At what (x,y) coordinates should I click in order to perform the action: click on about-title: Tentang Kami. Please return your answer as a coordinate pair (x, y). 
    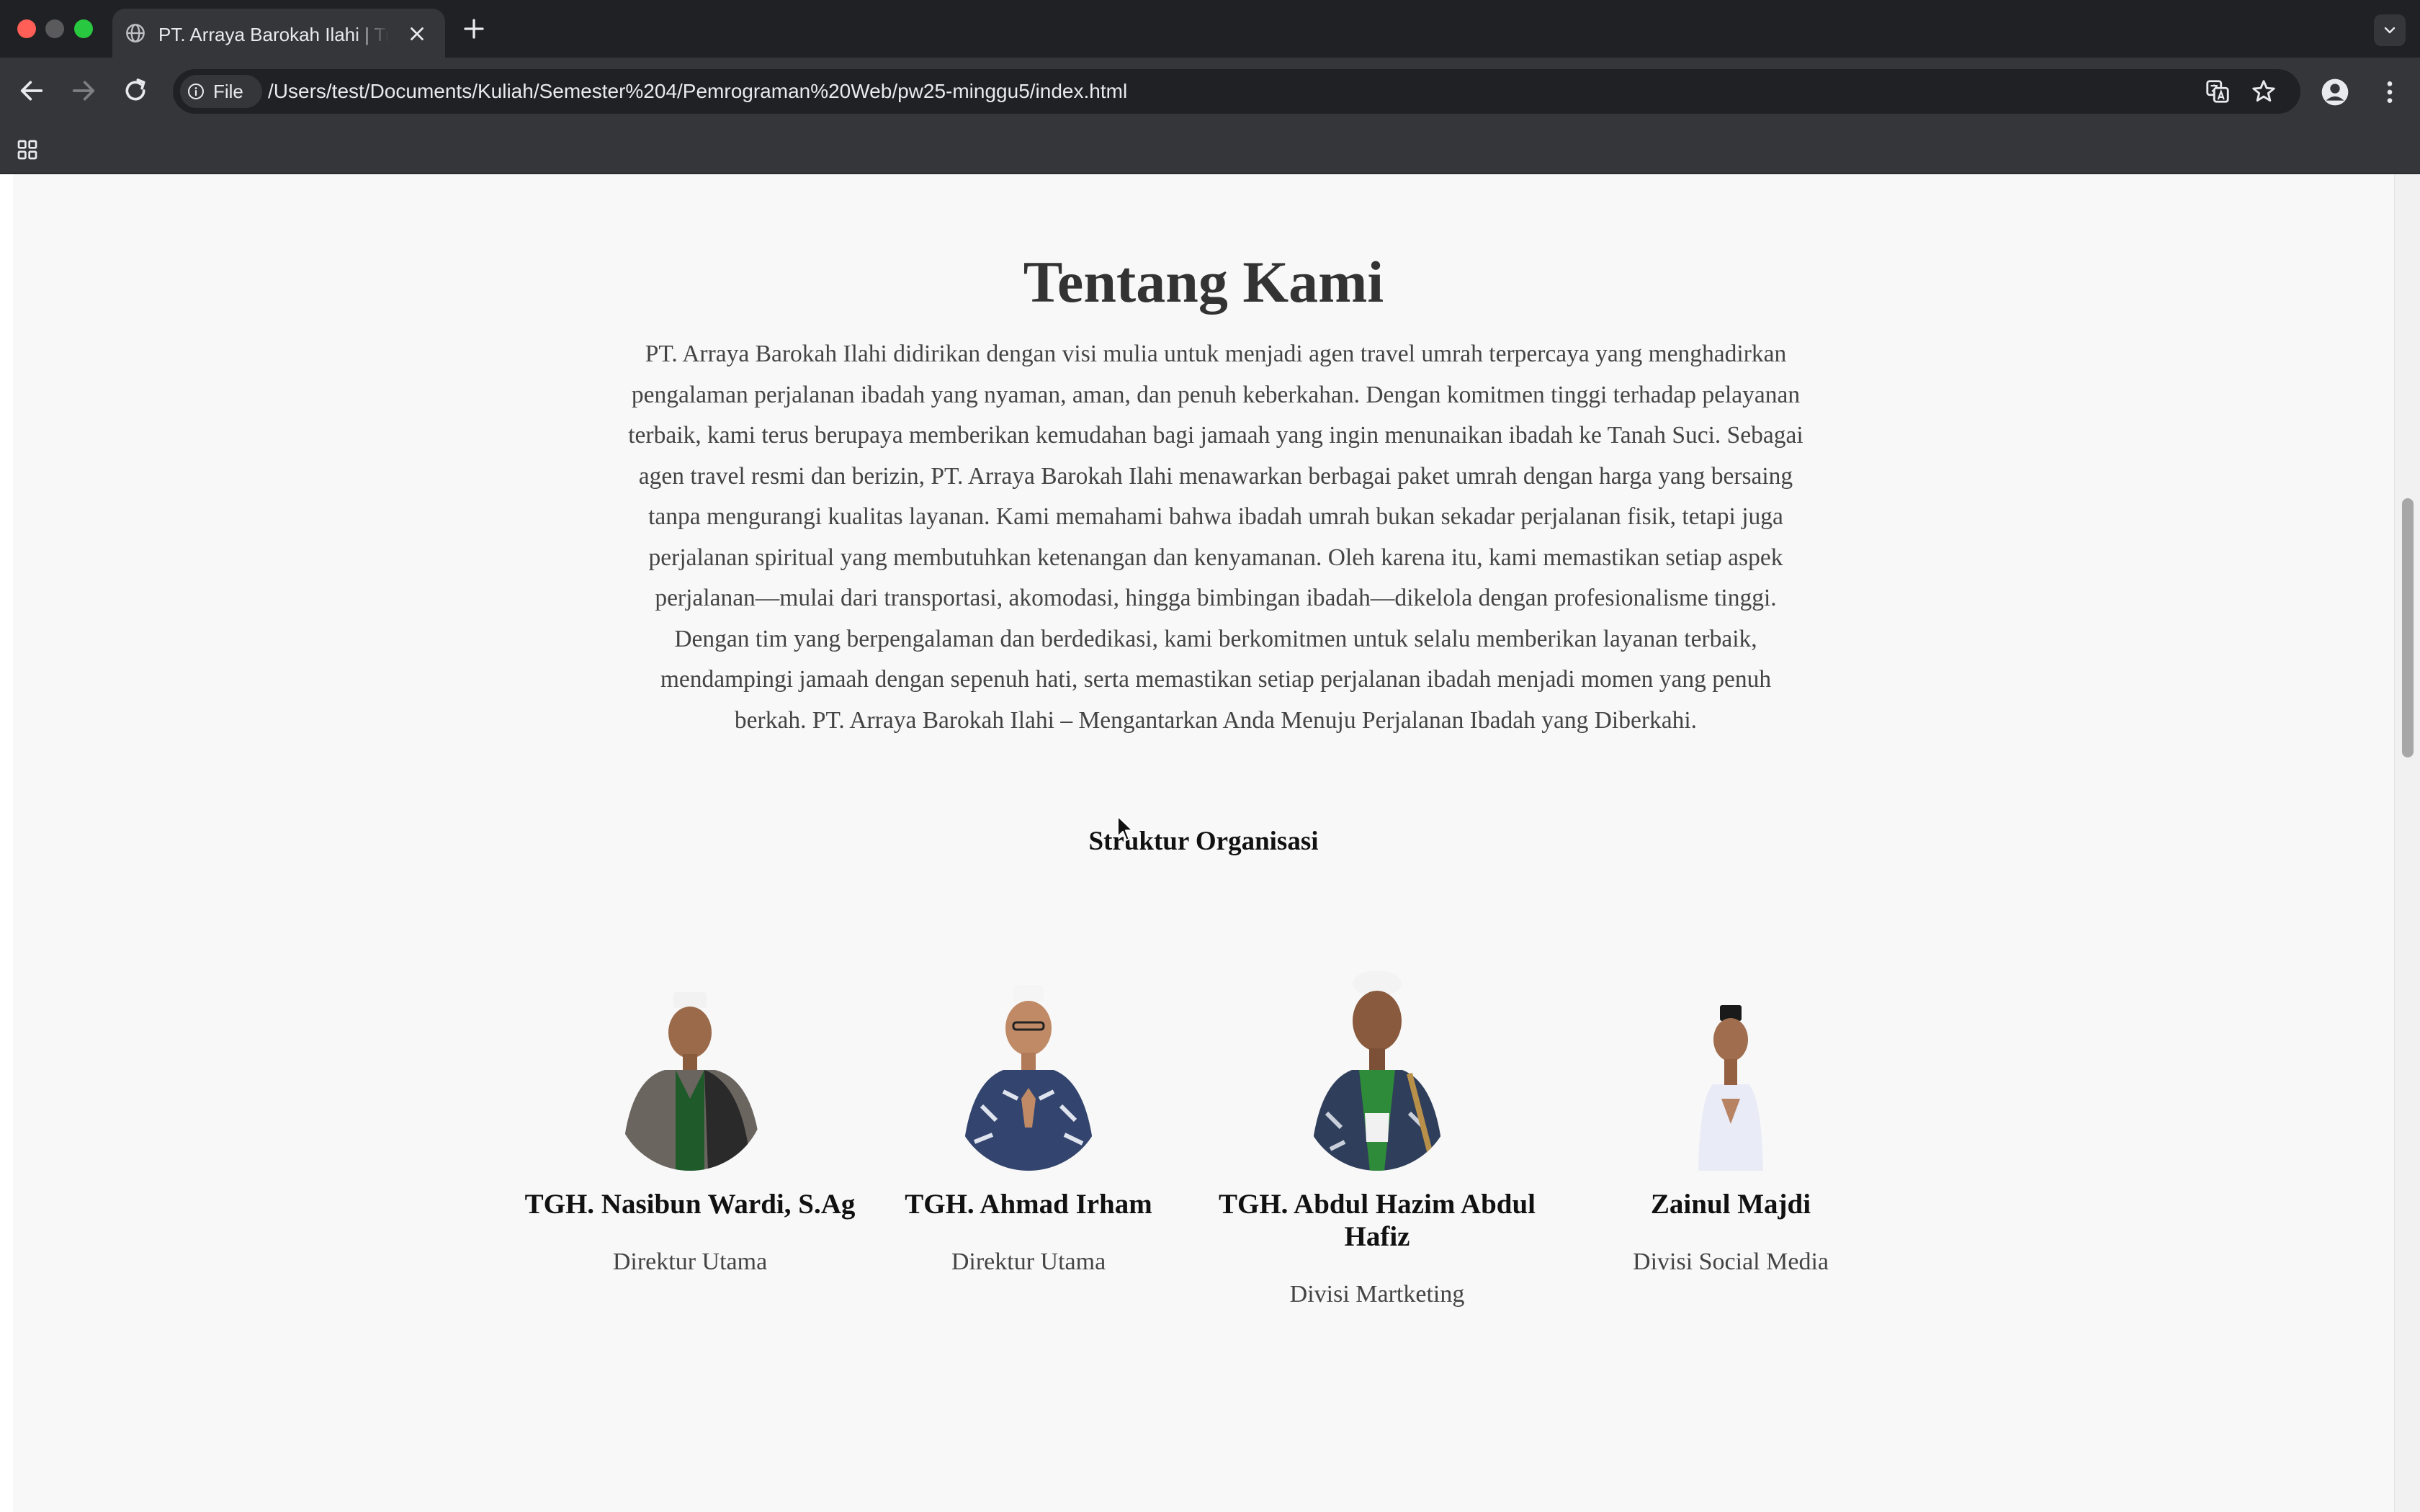
    Looking at the image, I should click on (1203, 282).